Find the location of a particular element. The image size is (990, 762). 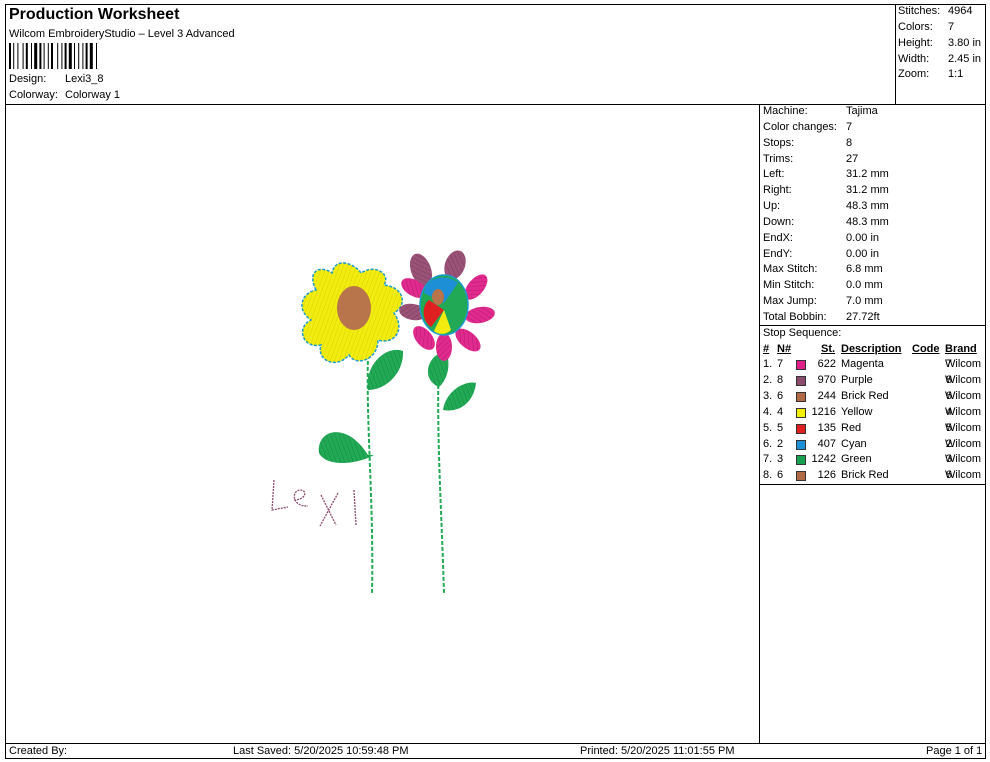

sequence-index: 1. is located at coordinates (768, 364).